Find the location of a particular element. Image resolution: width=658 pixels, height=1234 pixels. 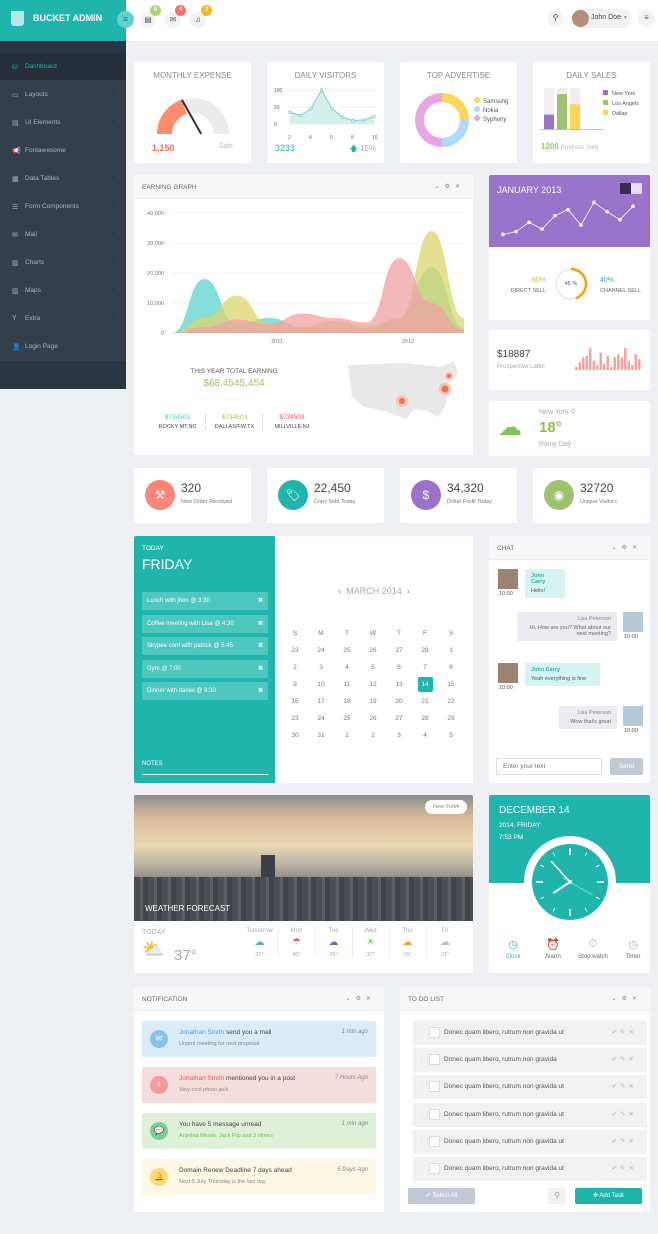

event-item: Skypee conf with patrick @ 5:45 ✖ is located at coordinates (205, 646).